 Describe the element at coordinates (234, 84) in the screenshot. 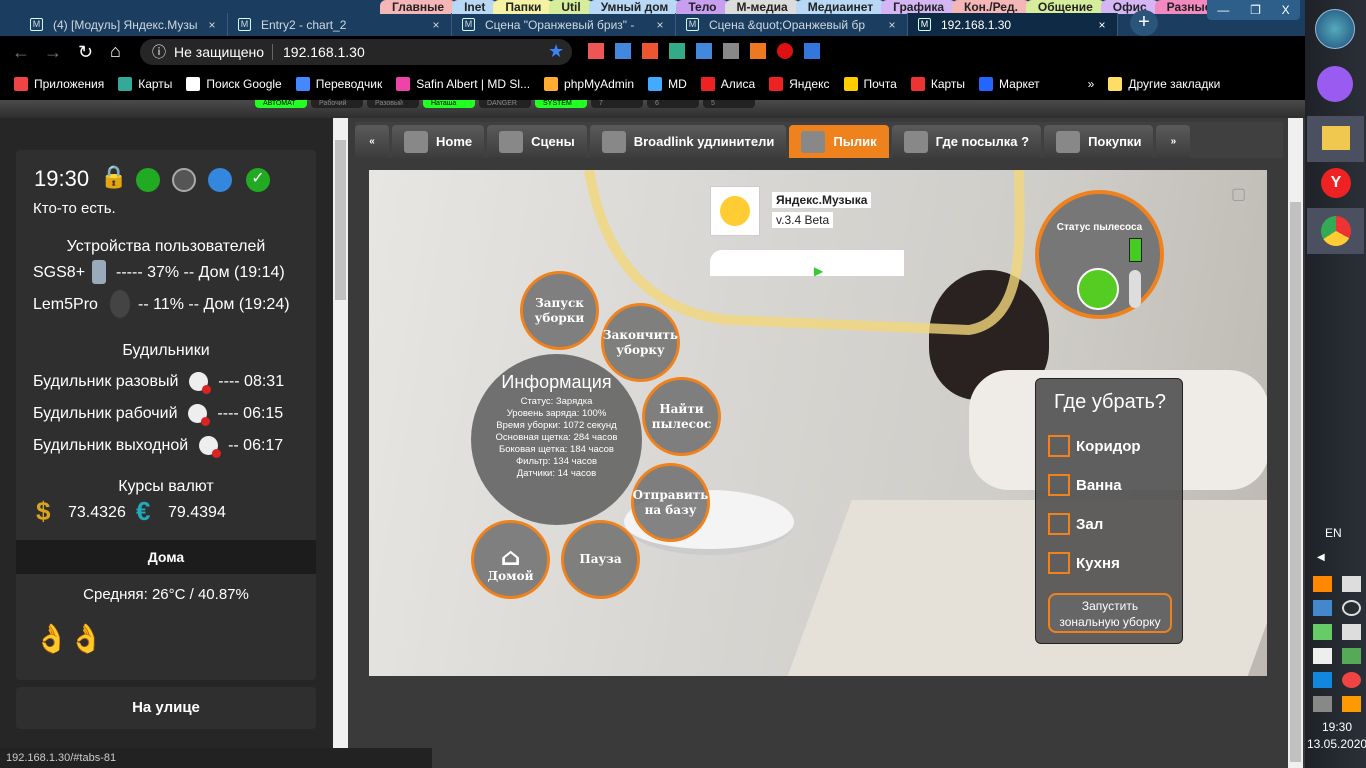

I see `bookmark-item: Поиск Google` at that location.